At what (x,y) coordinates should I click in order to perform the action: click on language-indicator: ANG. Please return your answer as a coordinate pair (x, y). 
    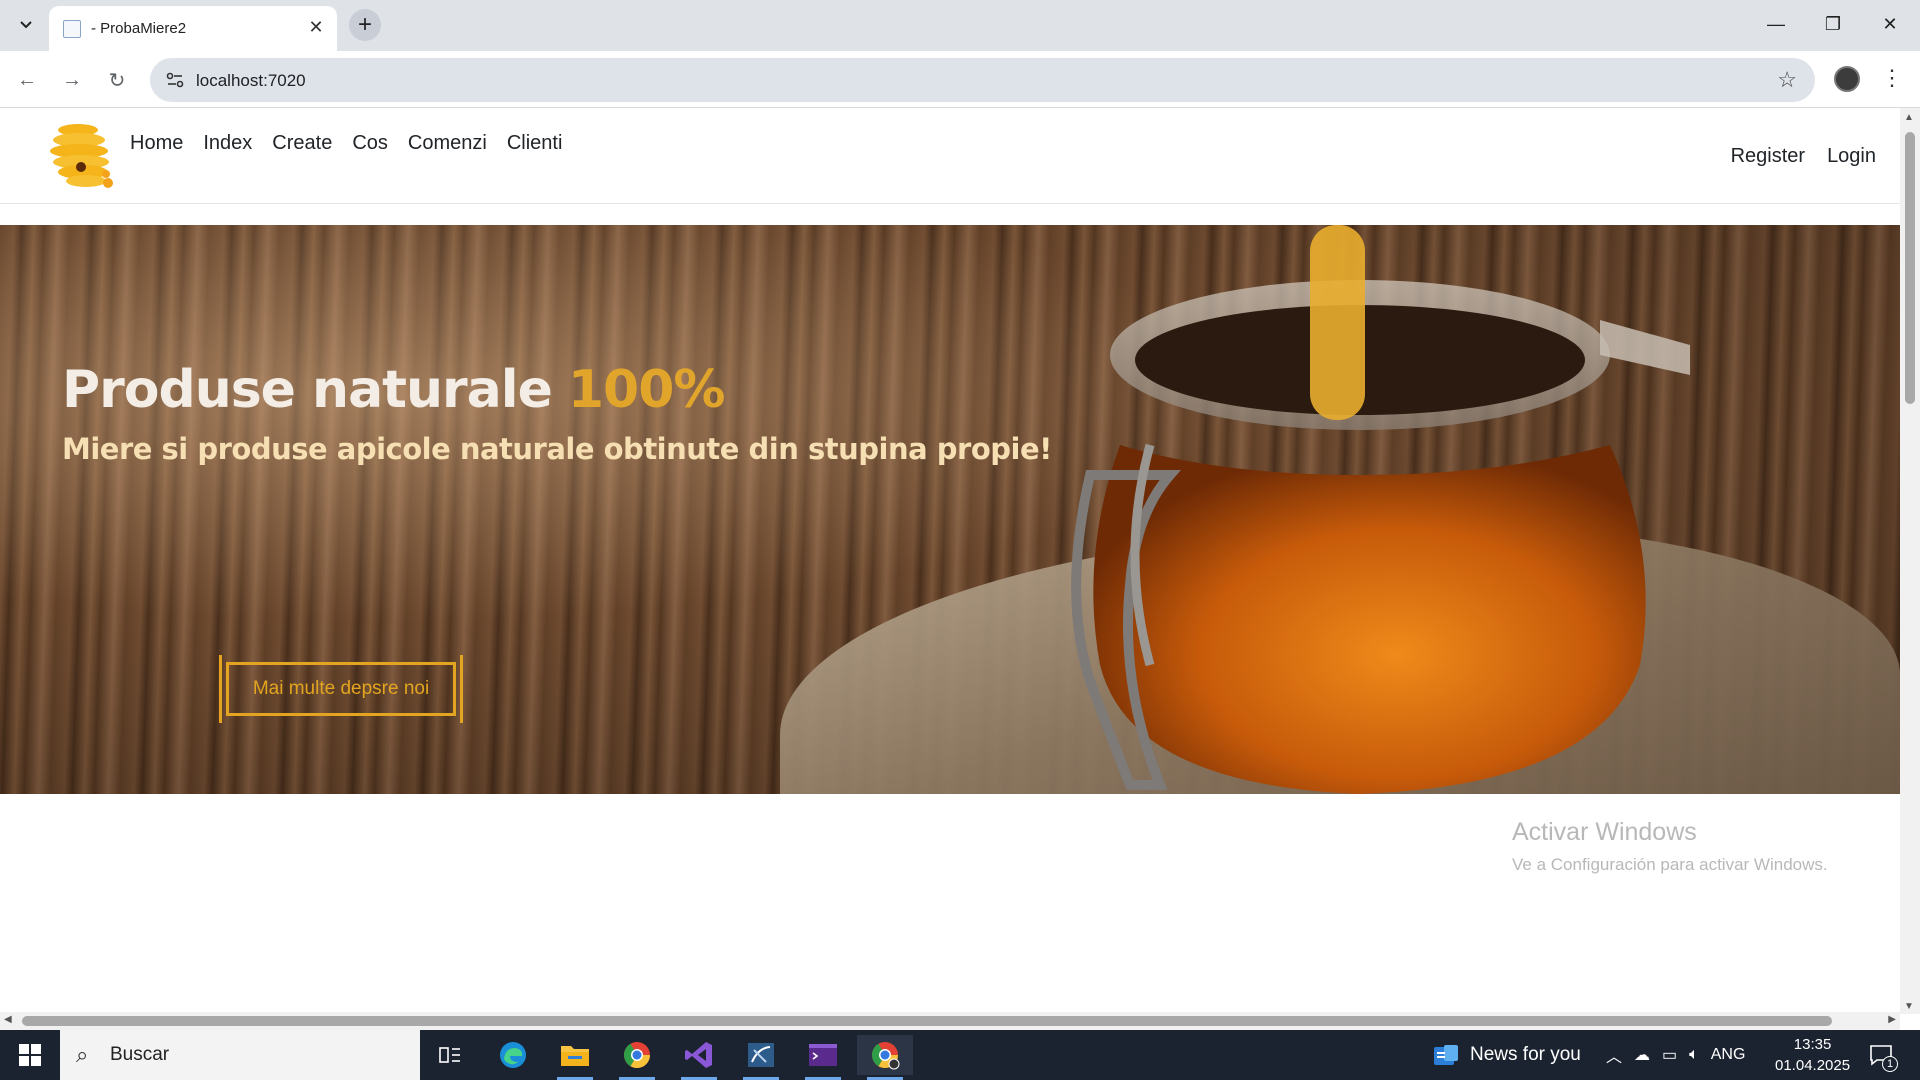
    Looking at the image, I should click on (1728, 1055).